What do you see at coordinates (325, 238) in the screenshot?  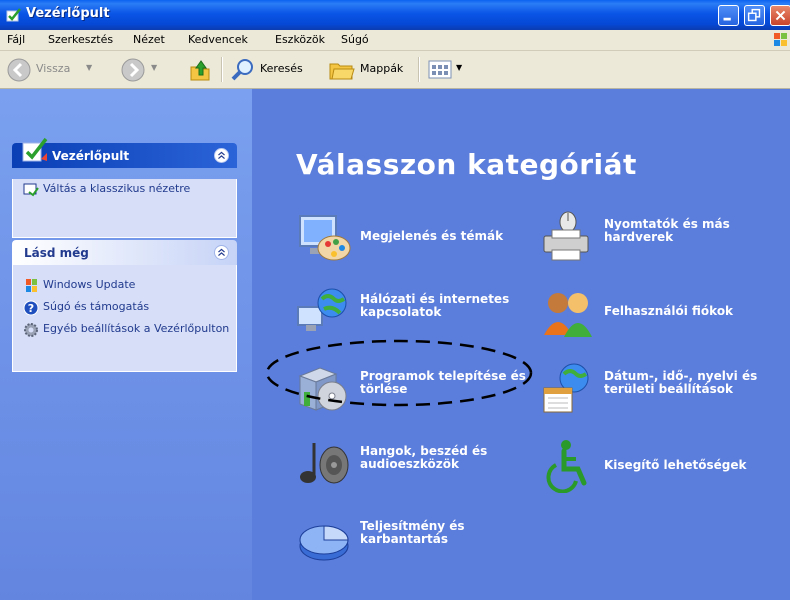 I see `appearance-themes-icon` at bounding box center [325, 238].